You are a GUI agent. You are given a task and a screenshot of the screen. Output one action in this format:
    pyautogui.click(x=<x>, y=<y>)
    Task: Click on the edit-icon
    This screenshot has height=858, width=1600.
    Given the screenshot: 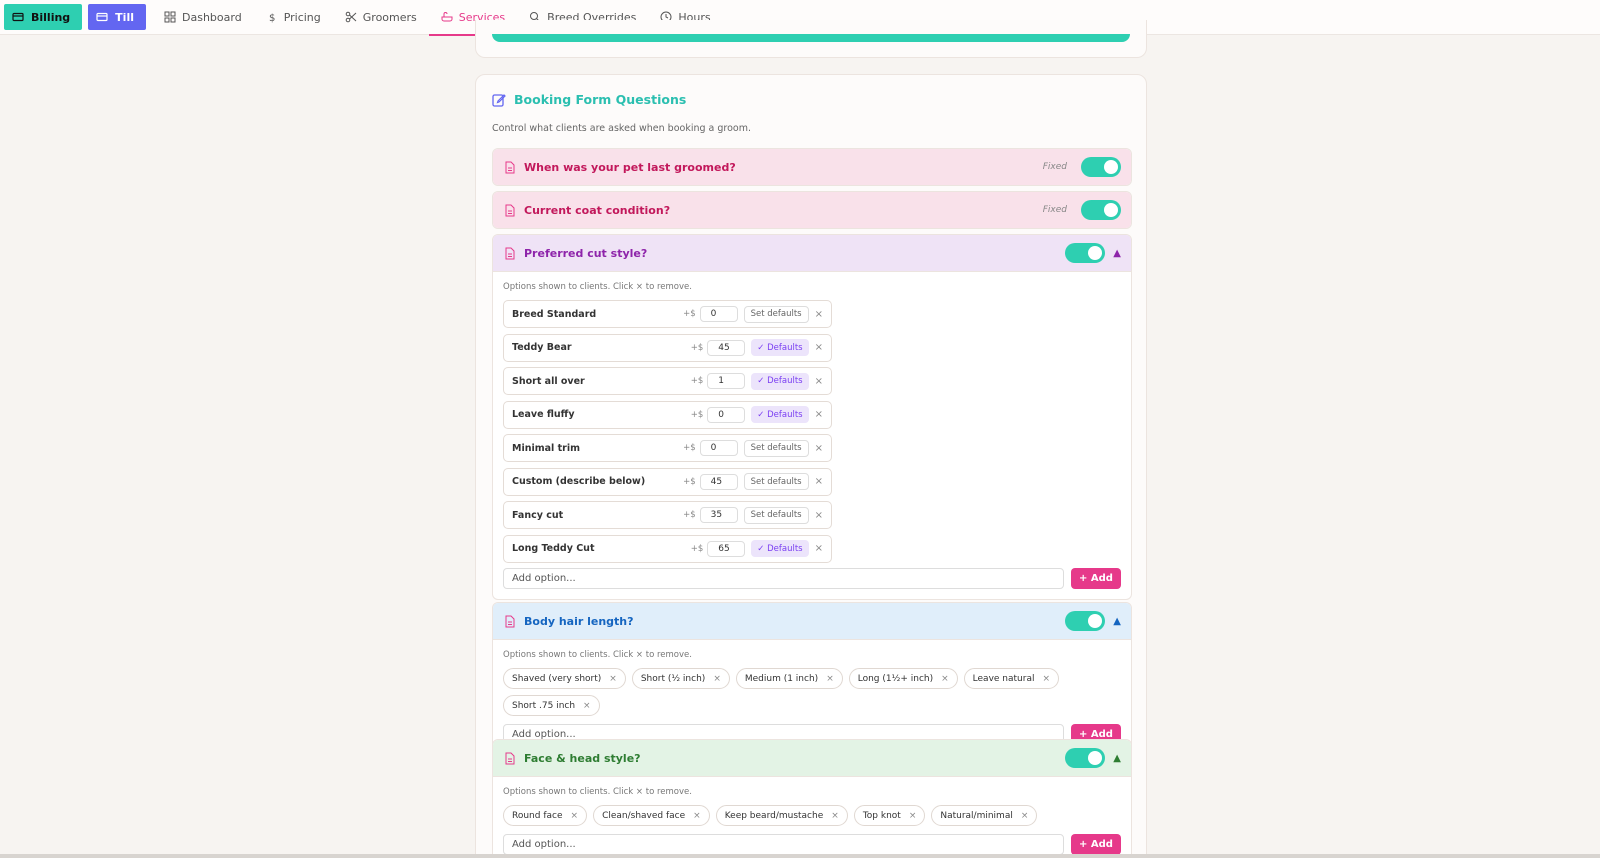 What is the action you would take?
    pyautogui.click(x=499, y=100)
    